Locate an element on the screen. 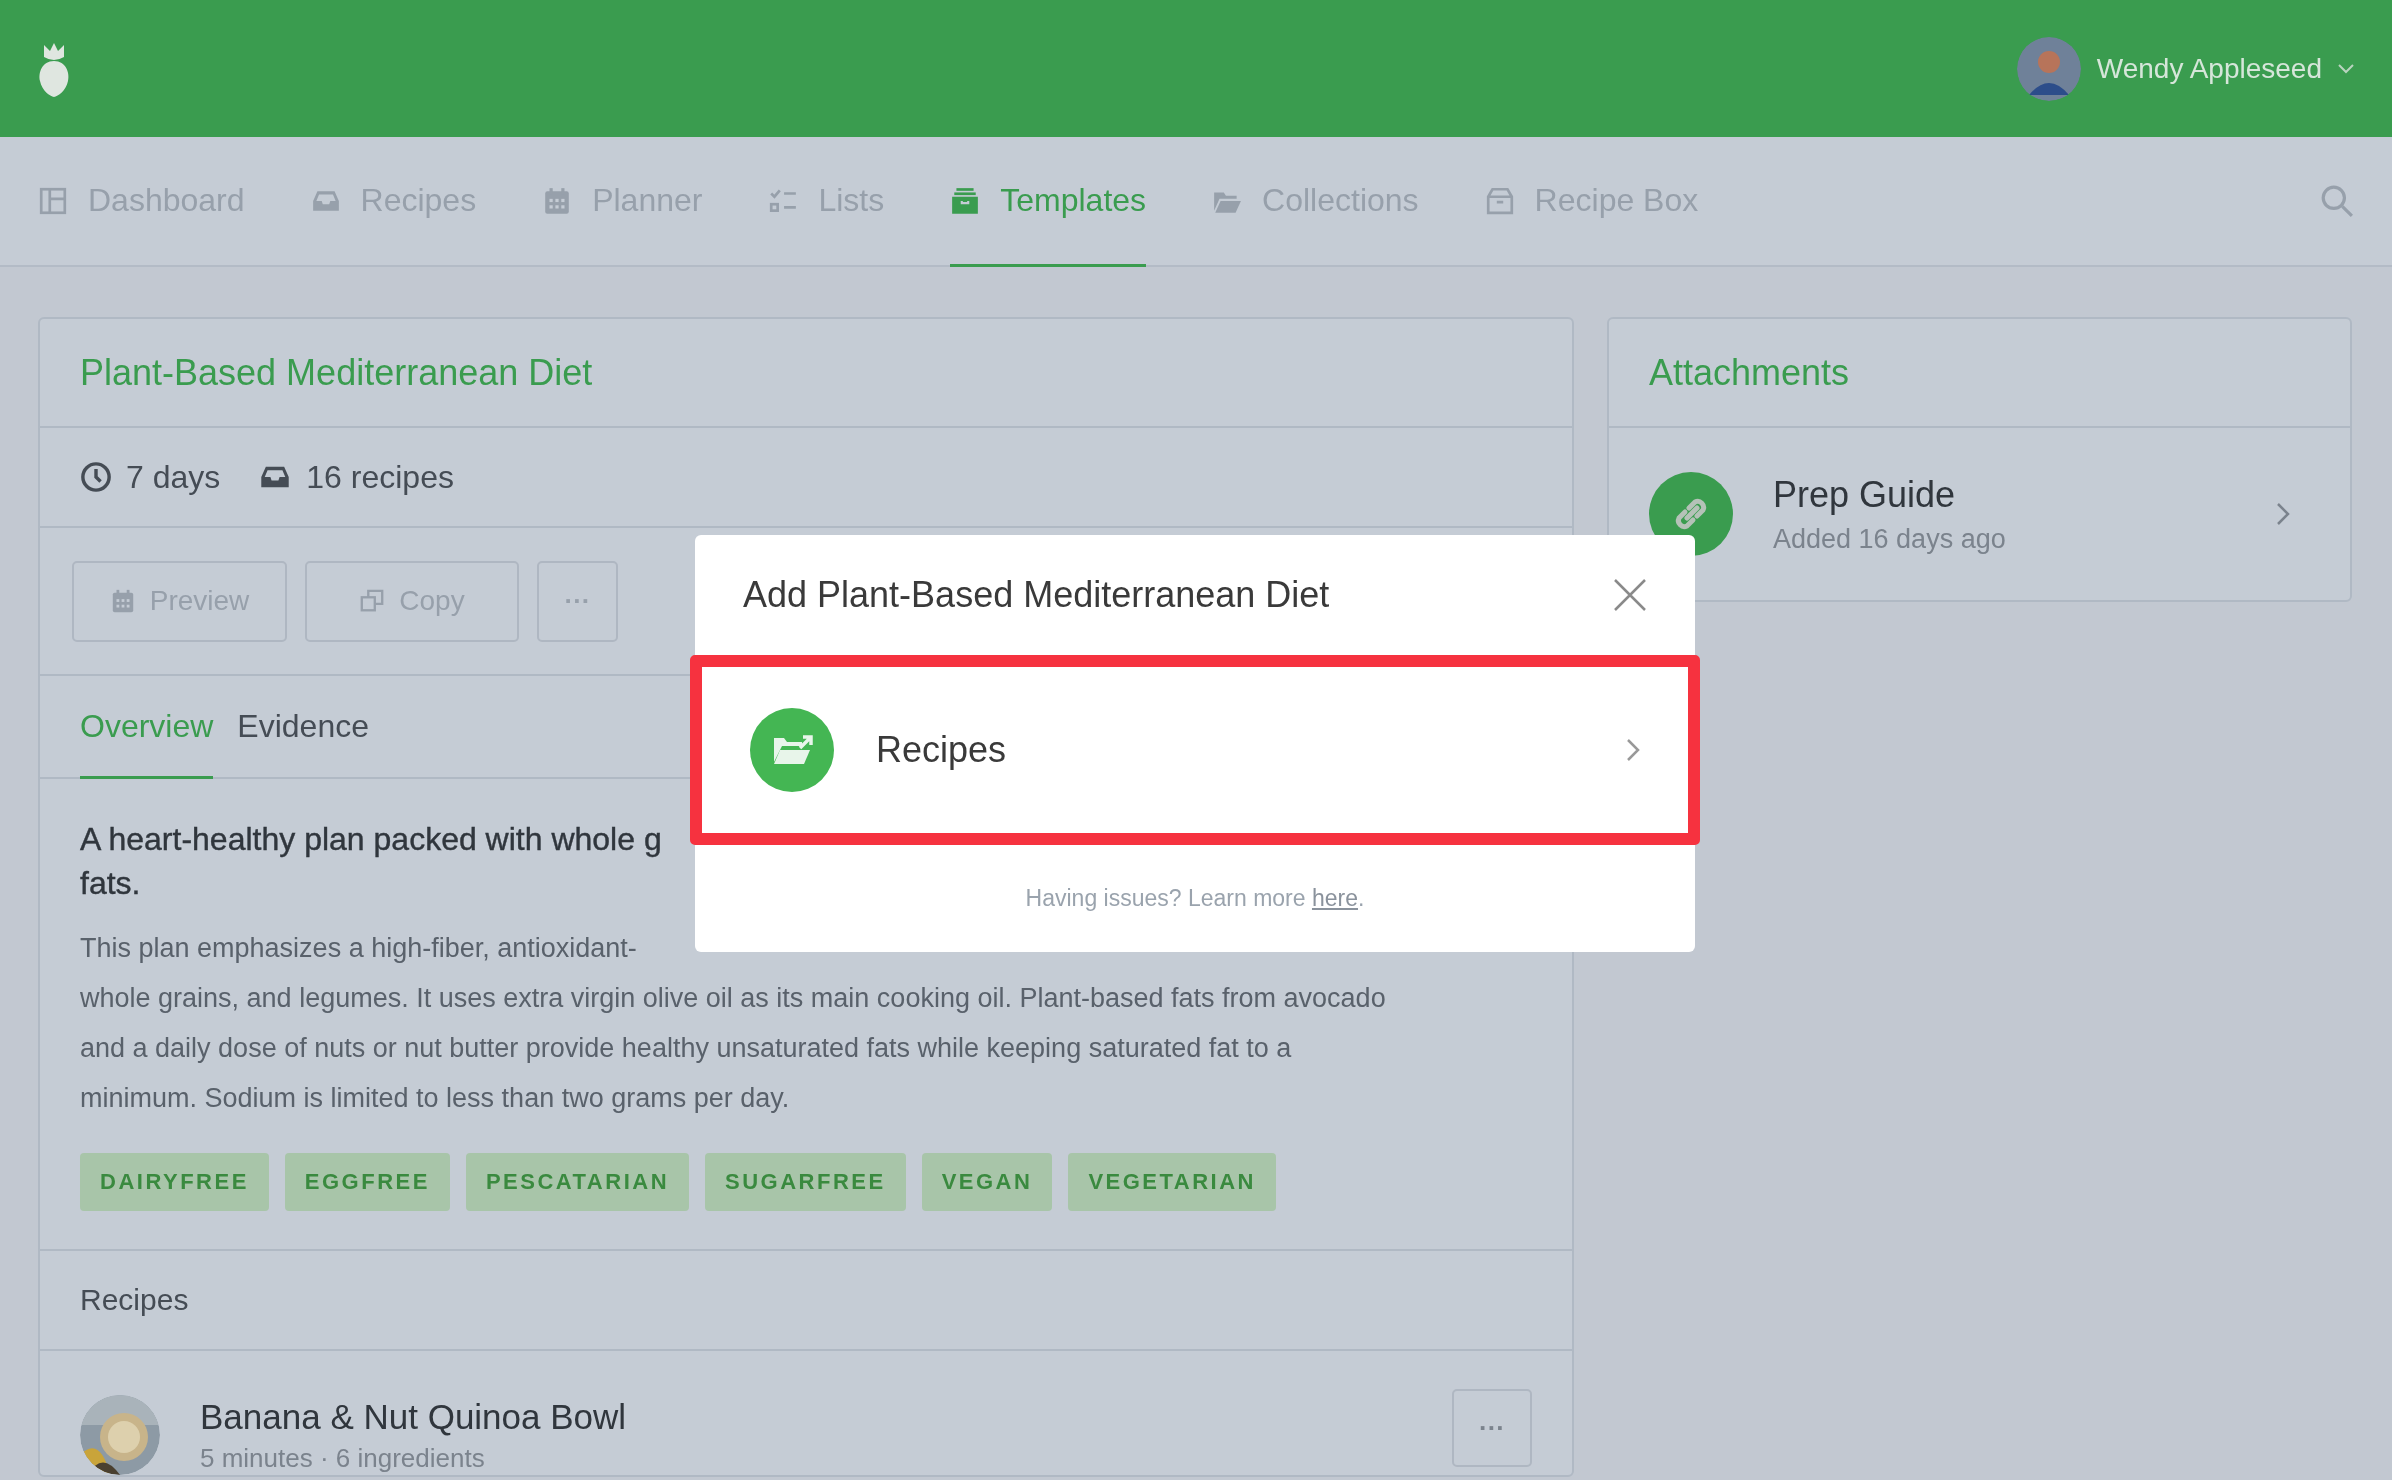  meta-text: 7 days is located at coordinates (173, 477).